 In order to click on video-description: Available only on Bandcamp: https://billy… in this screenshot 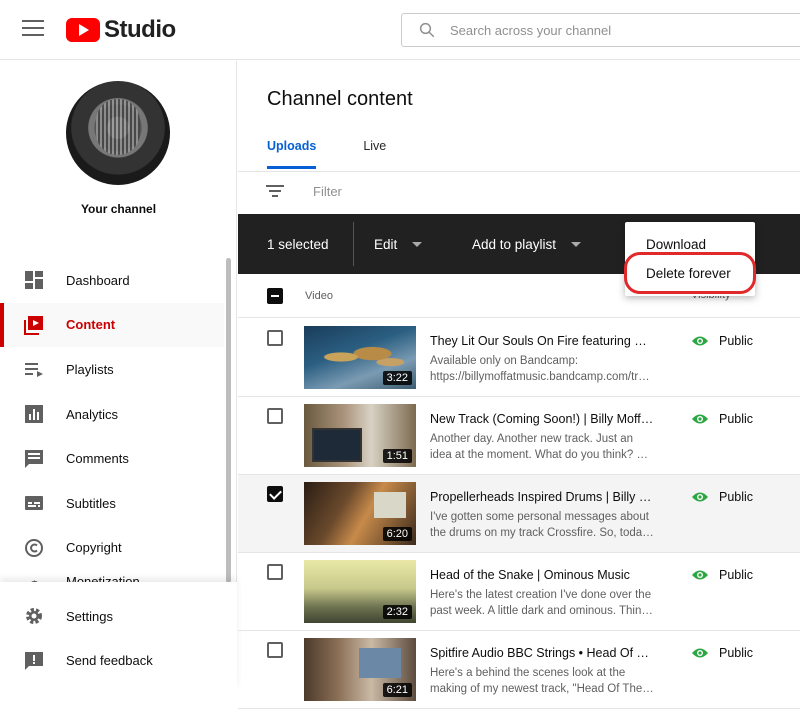, I will do `click(542, 369)`.